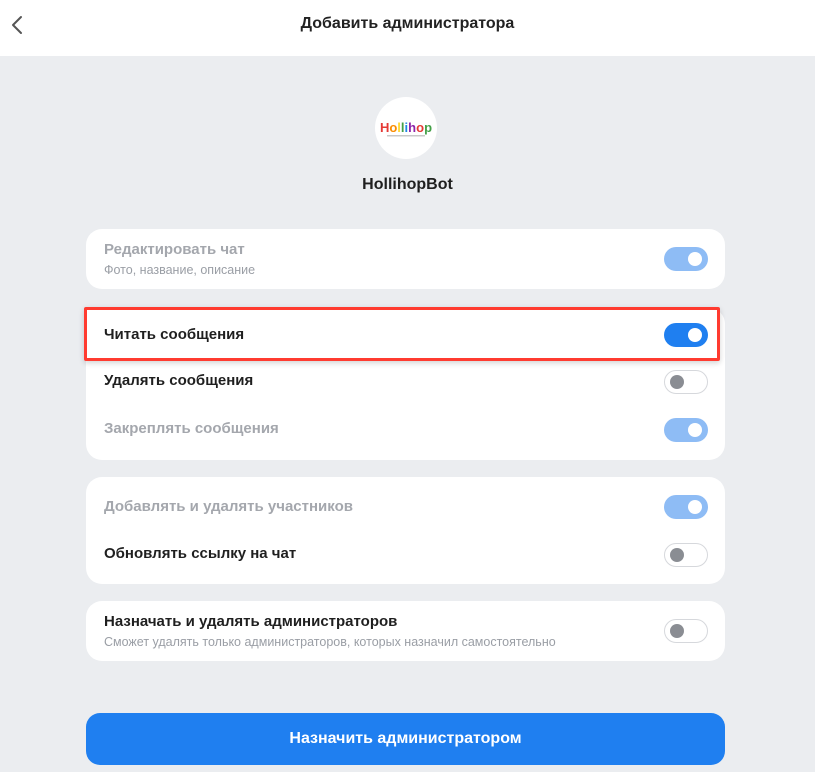 This screenshot has width=815, height=772. Describe the element at coordinates (179, 380) in the screenshot. I see `permission-title: Удалять сообщения` at that location.